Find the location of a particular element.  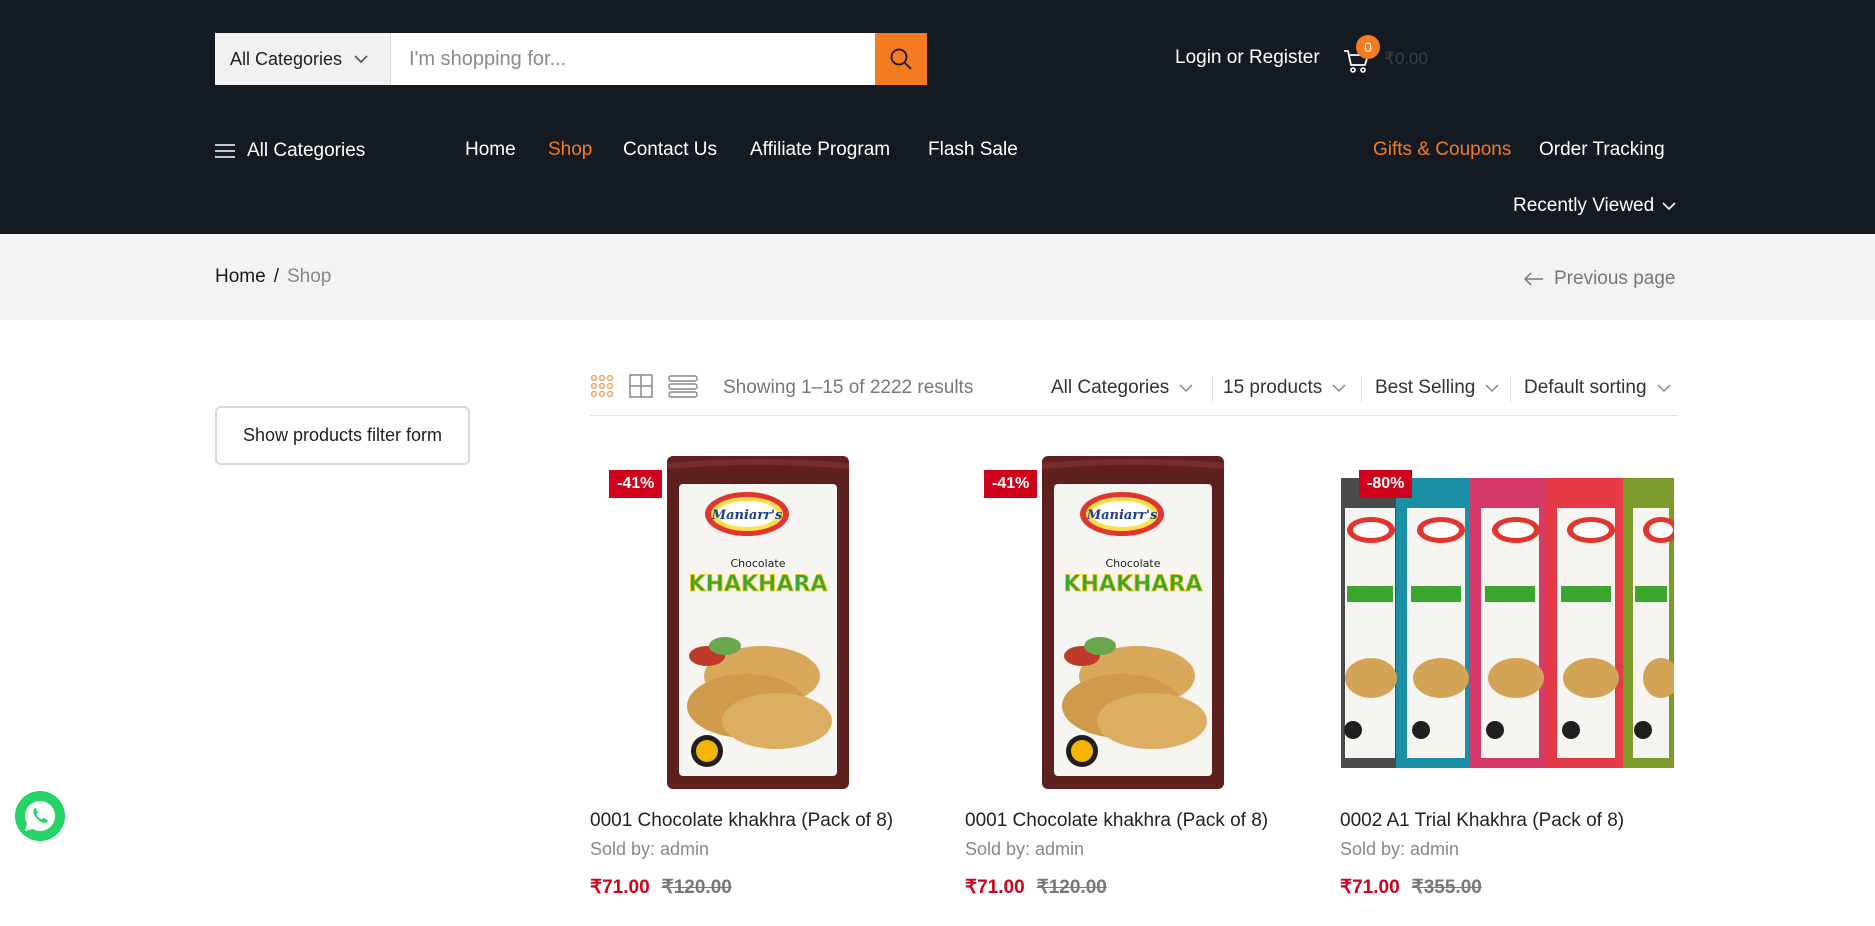

nav-contact-link: Contact Us is located at coordinates (670, 150).